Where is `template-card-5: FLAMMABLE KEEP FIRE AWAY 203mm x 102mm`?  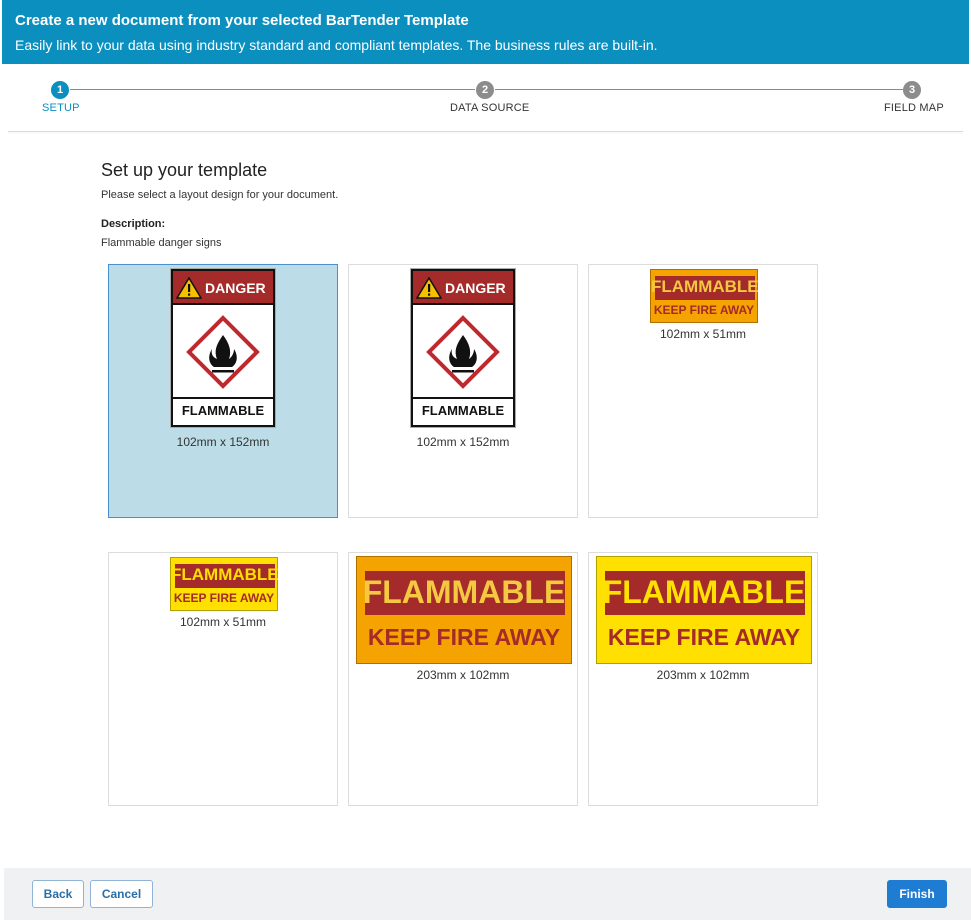 template-card-5: FLAMMABLE KEEP FIRE AWAY 203mm x 102mm is located at coordinates (463, 679).